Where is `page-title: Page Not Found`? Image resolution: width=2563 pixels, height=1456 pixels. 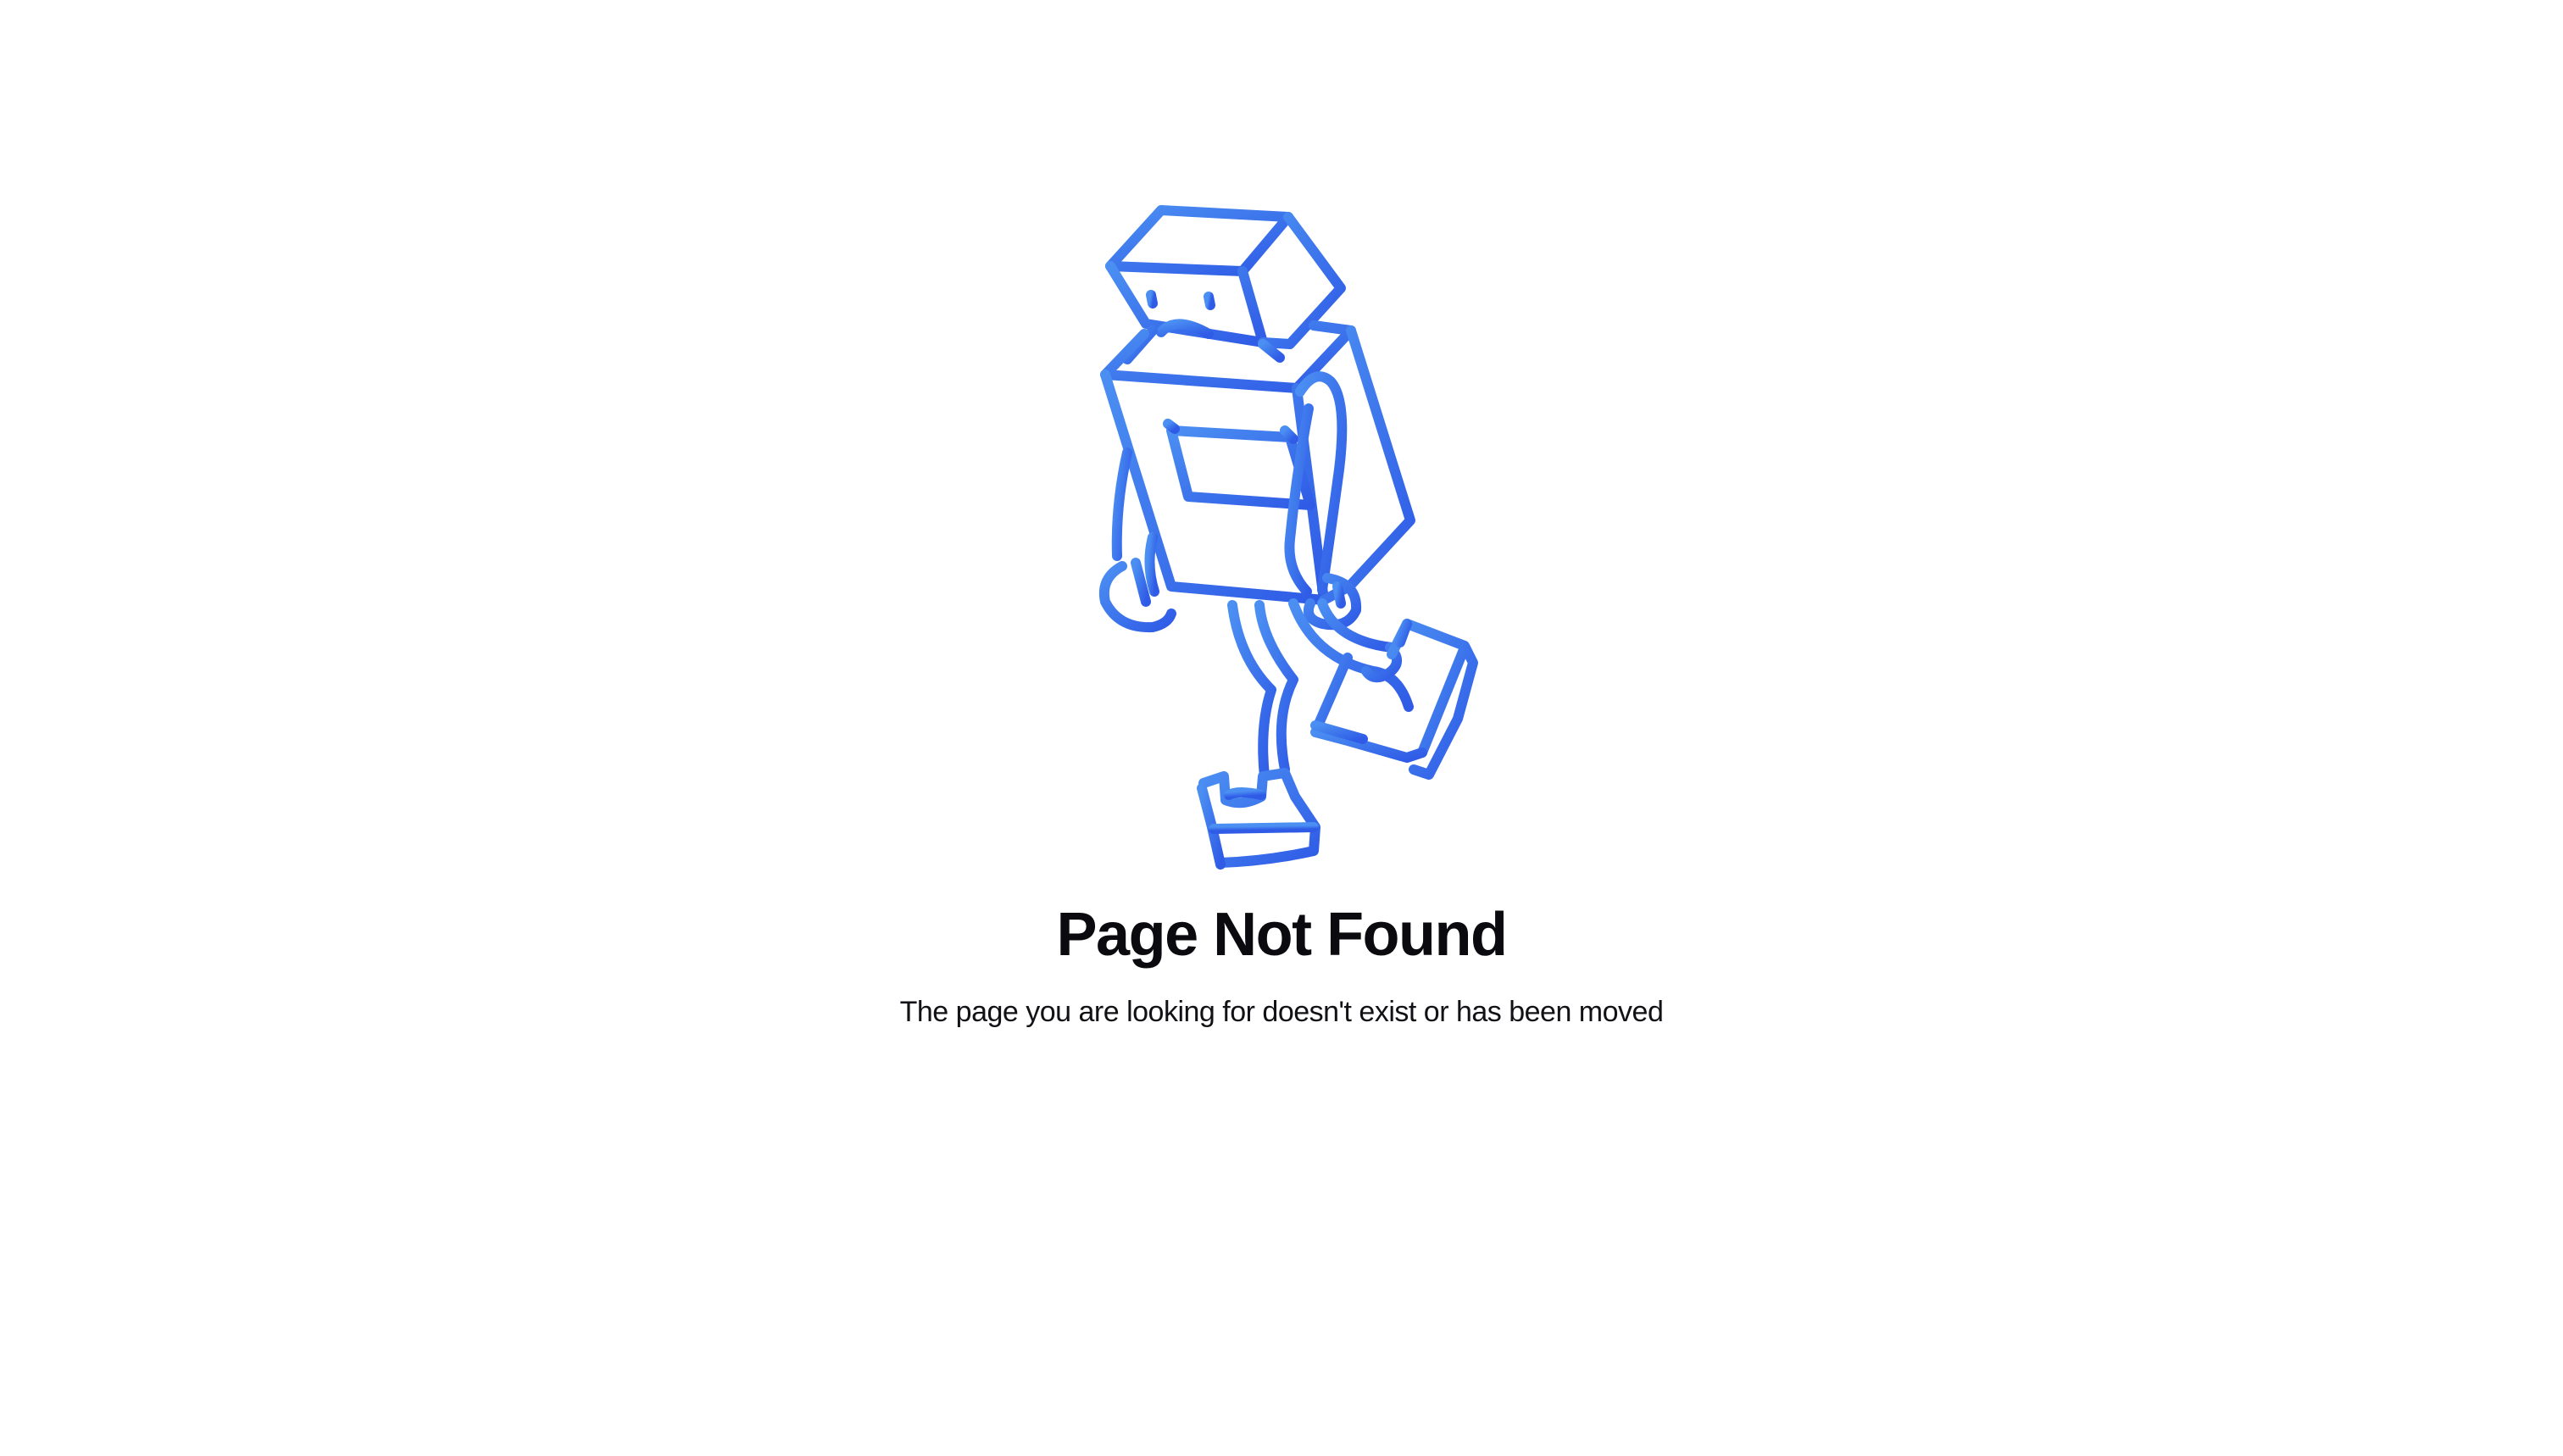 page-title: Page Not Found is located at coordinates (1282, 935).